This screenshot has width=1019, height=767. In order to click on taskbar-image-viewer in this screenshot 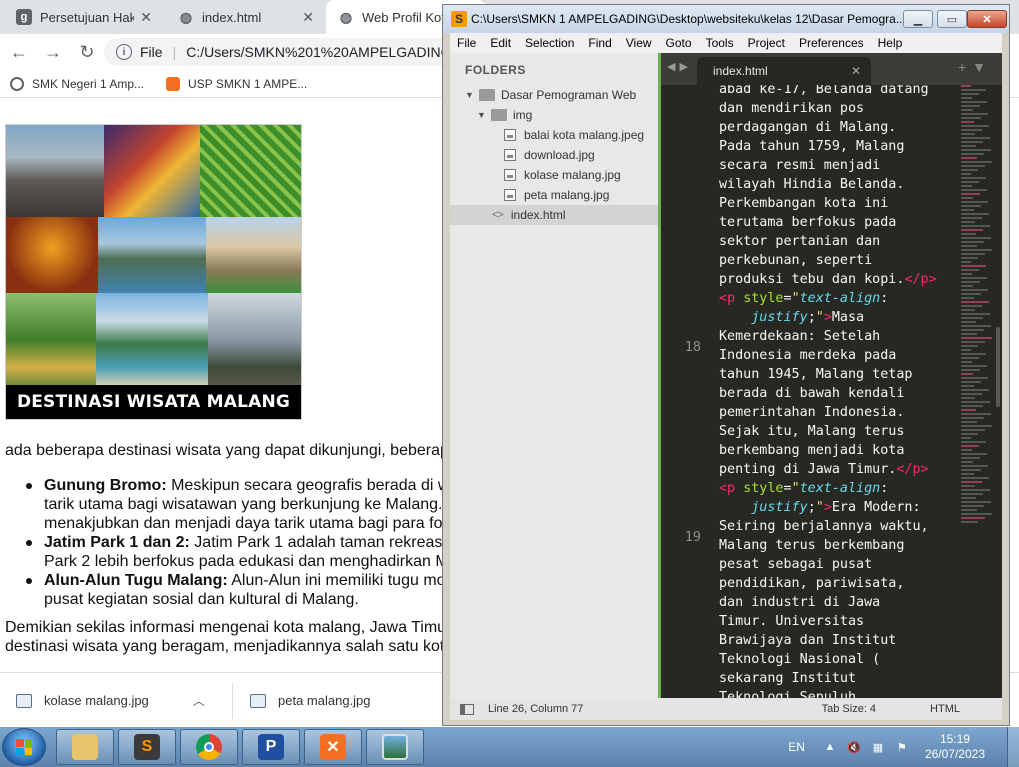, I will do `click(395, 747)`.